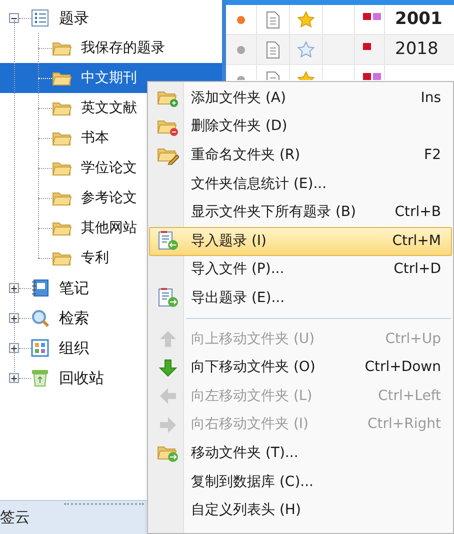 This screenshot has height=534, width=454. Describe the element at coordinates (109, 108) in the screenshot. I see `tree-item: 英文文献` at that location.